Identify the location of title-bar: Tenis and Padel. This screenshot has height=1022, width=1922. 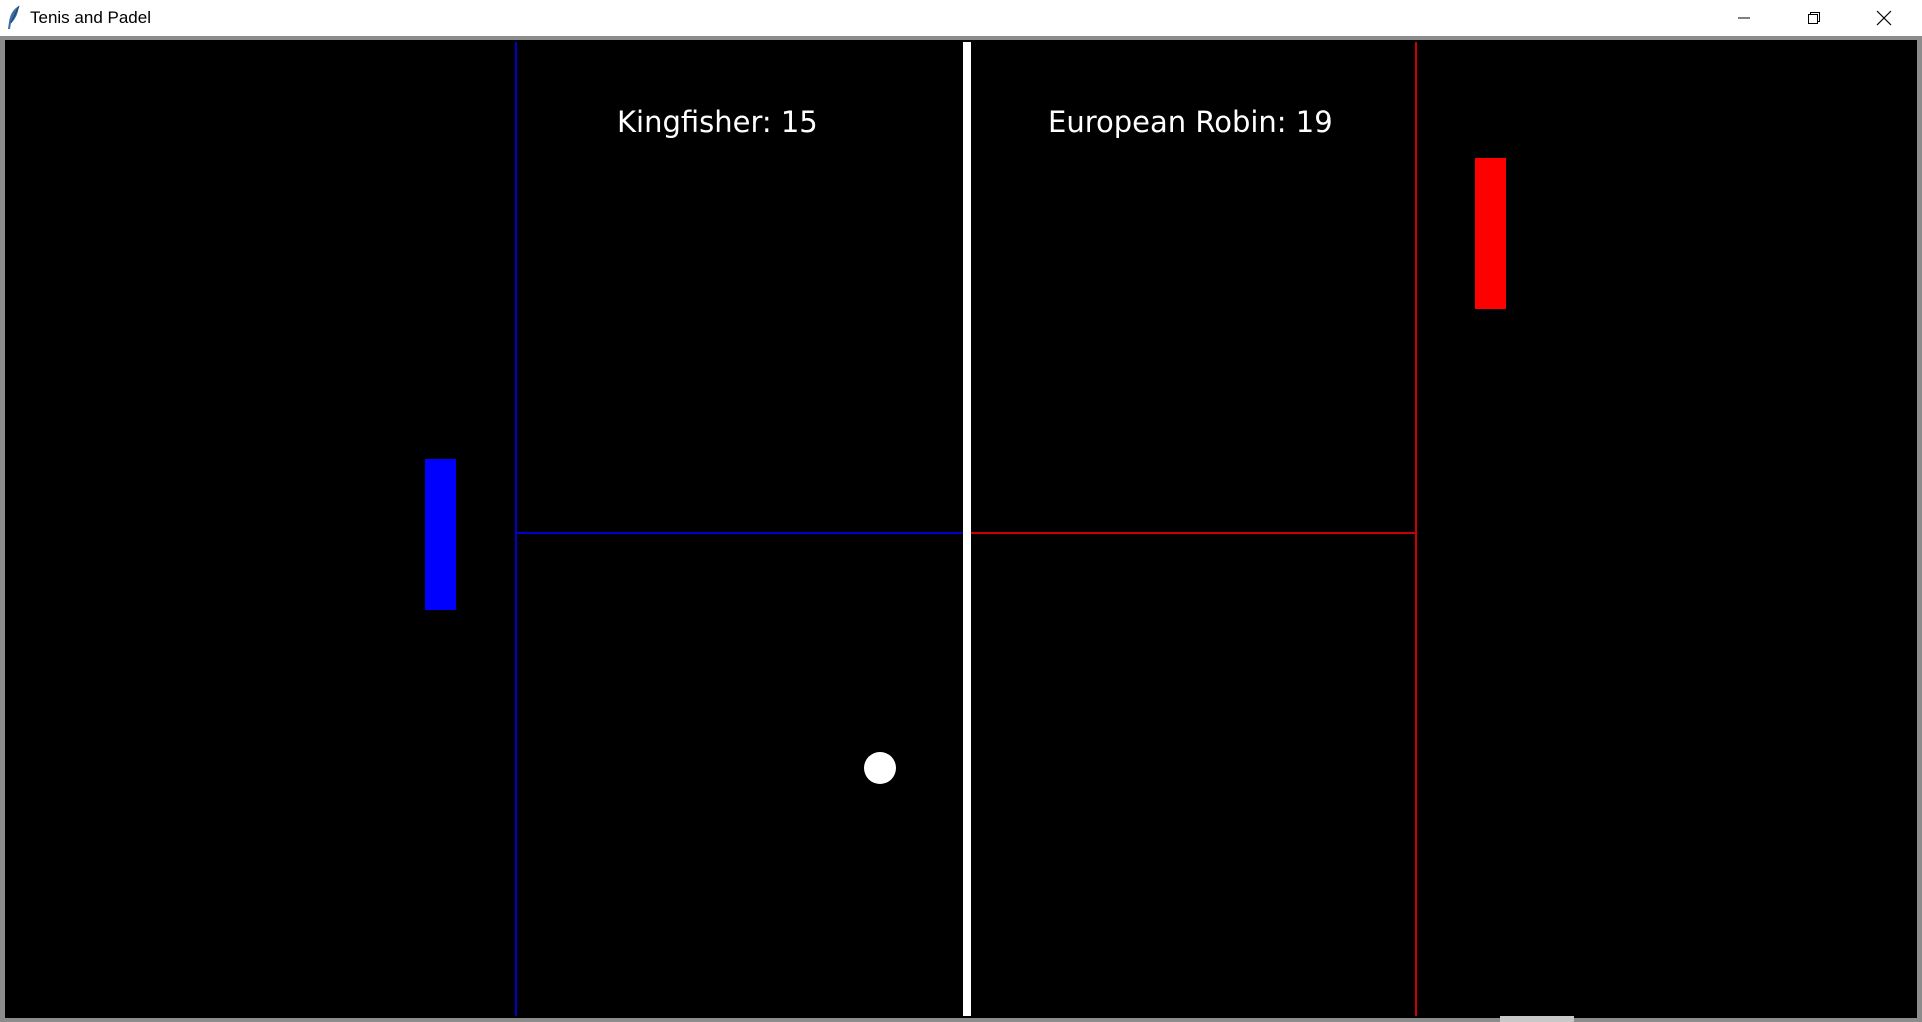
(961, 18).